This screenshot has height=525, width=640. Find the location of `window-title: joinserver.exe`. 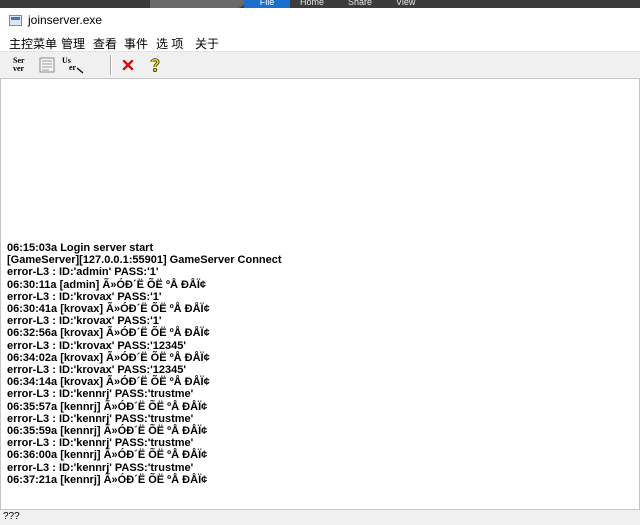

window-title: joinserver.exe is located at coordinates (65, 20).